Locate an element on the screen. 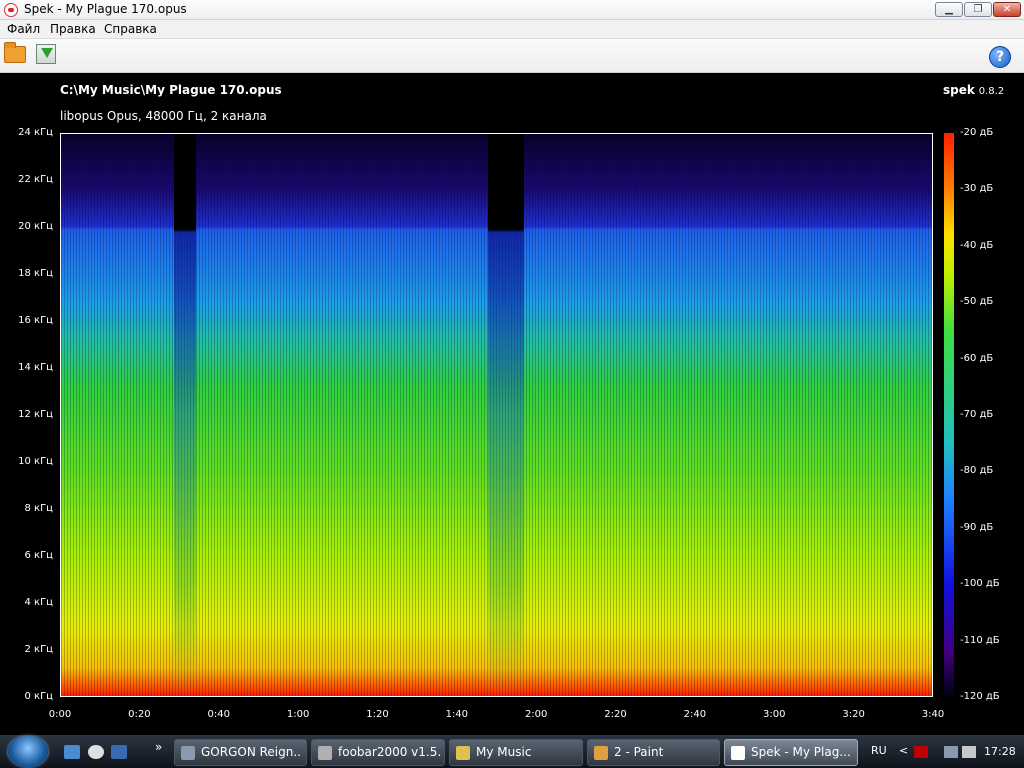 The image size is (1024, 768). language-indicator: RU is located at coordinates (879, 750).